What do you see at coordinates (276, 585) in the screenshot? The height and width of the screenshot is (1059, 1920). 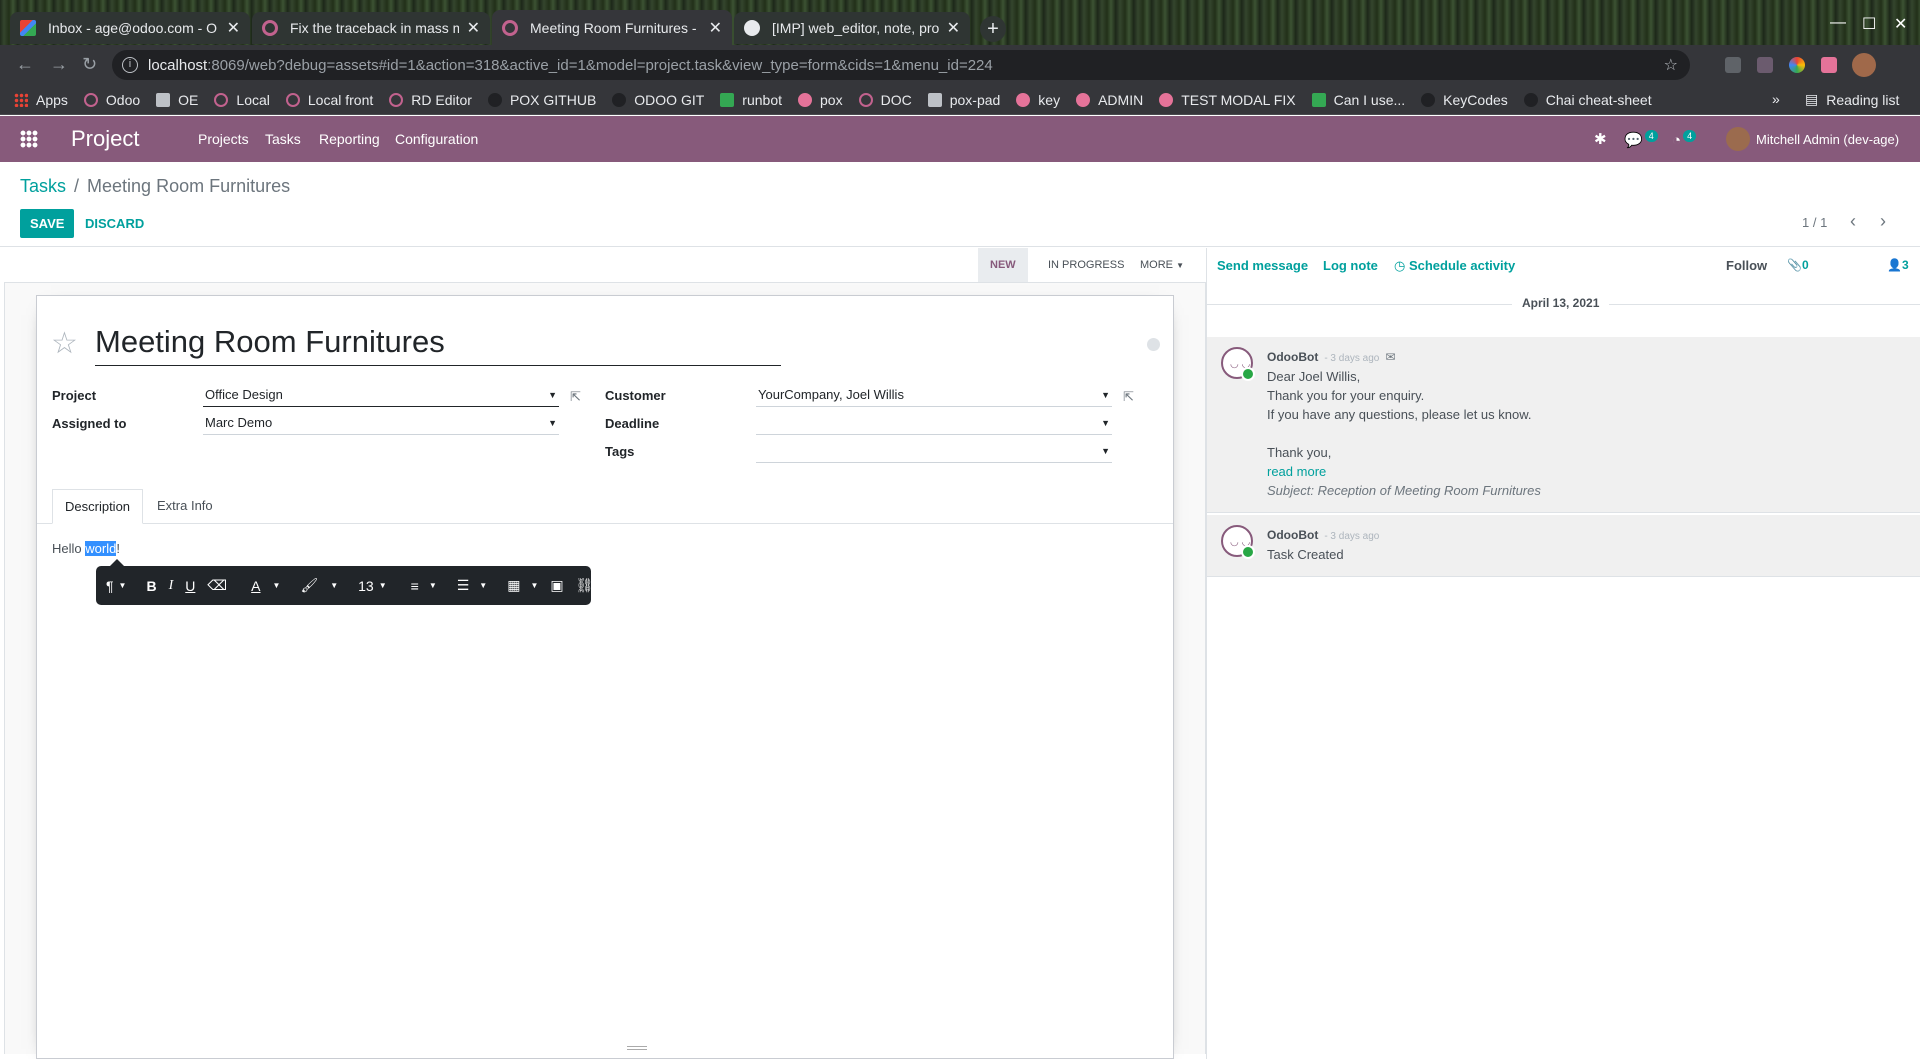 I see `caret-down-icon: ▼` at bounding box center [276, 585].